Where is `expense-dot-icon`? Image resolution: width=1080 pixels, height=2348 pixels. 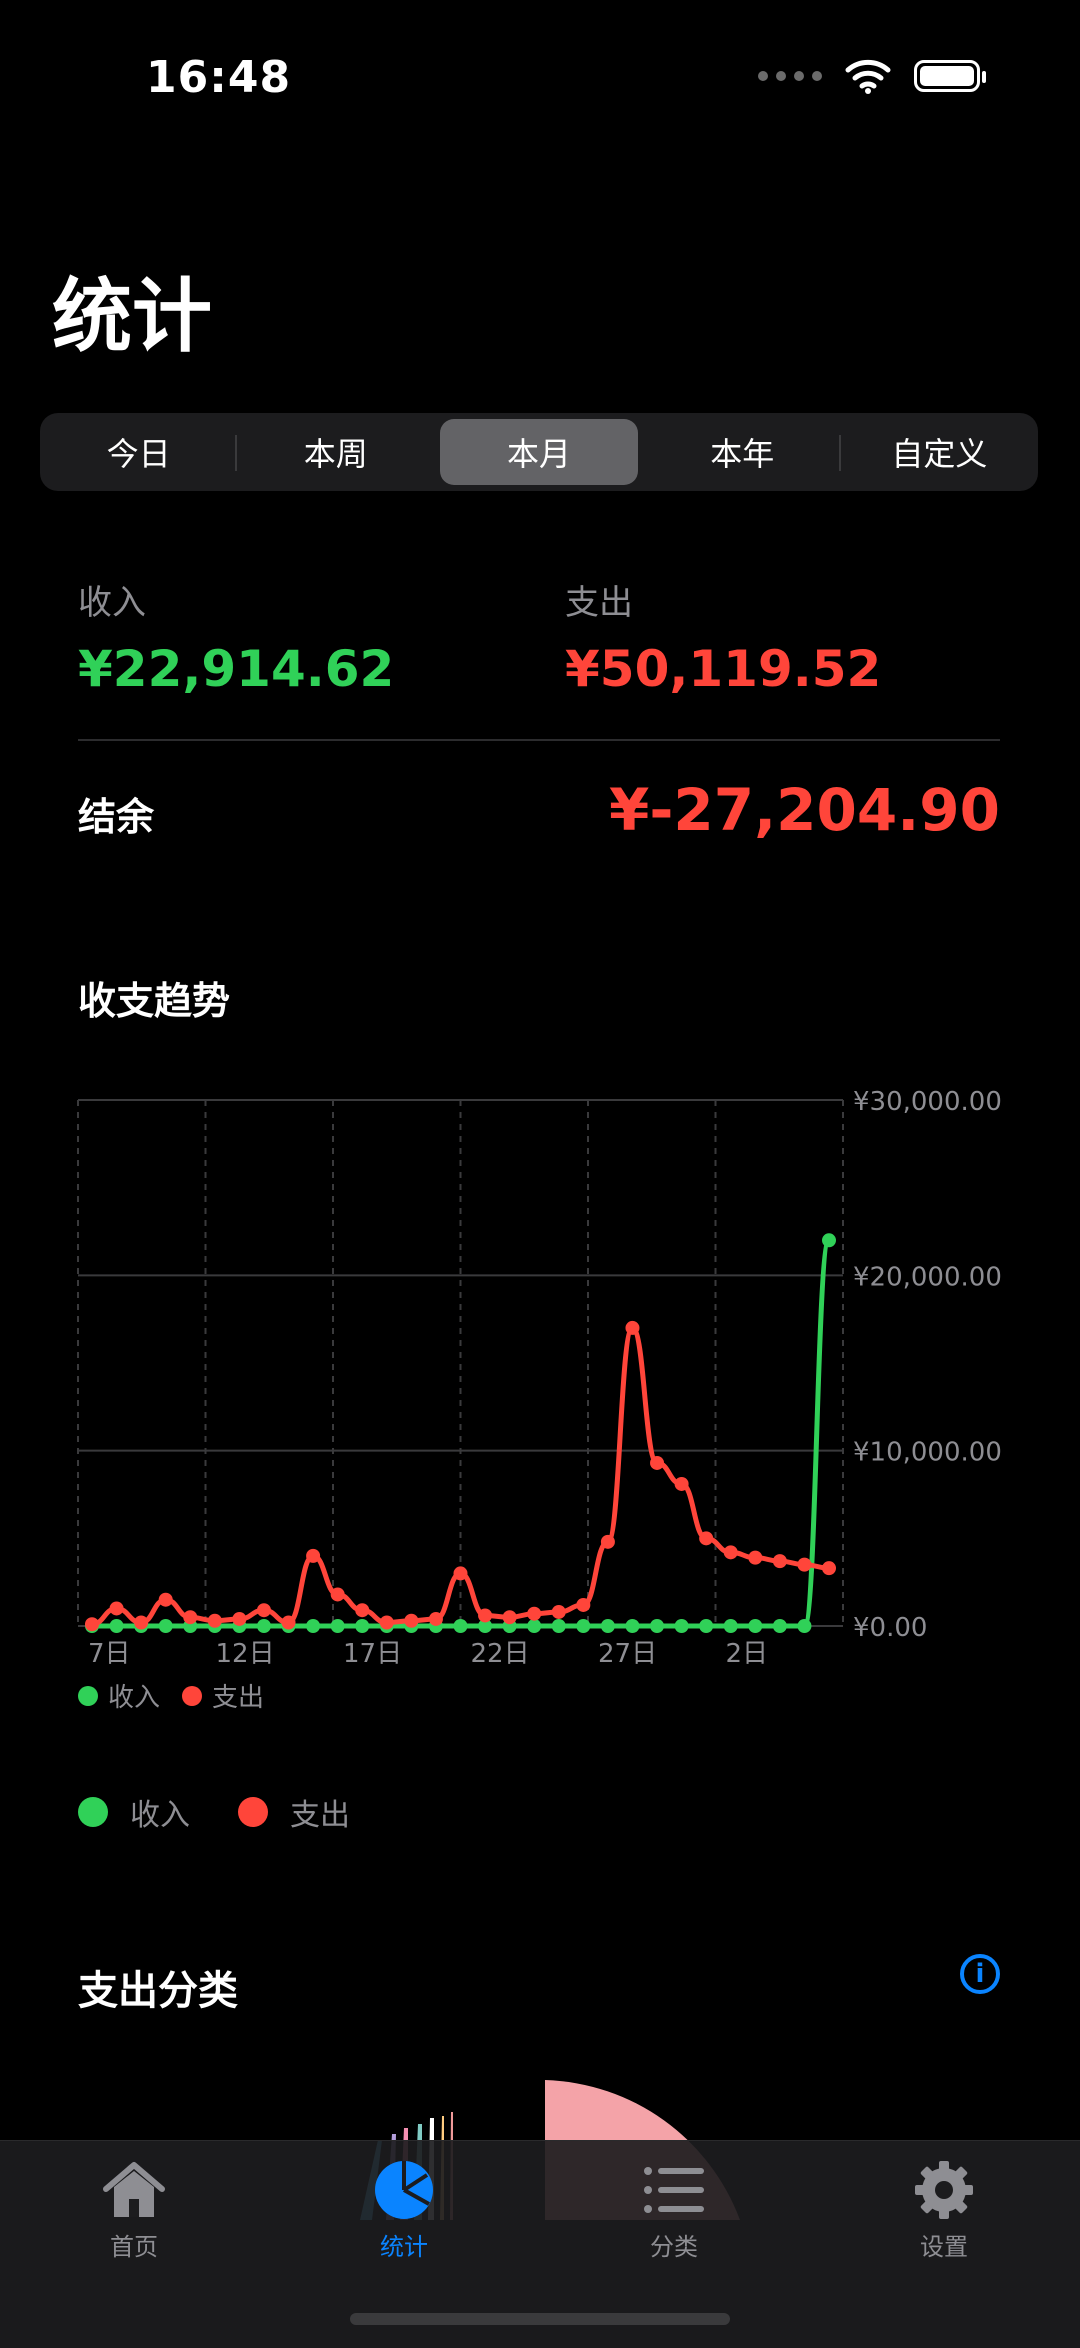 expense-dot-icon is located at coordinates (253, 1812).